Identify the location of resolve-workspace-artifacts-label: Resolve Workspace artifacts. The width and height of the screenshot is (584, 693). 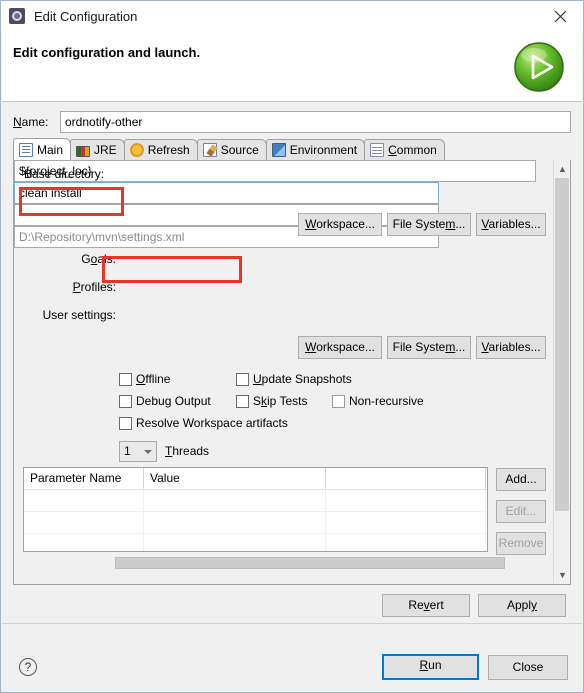
(212, 423).